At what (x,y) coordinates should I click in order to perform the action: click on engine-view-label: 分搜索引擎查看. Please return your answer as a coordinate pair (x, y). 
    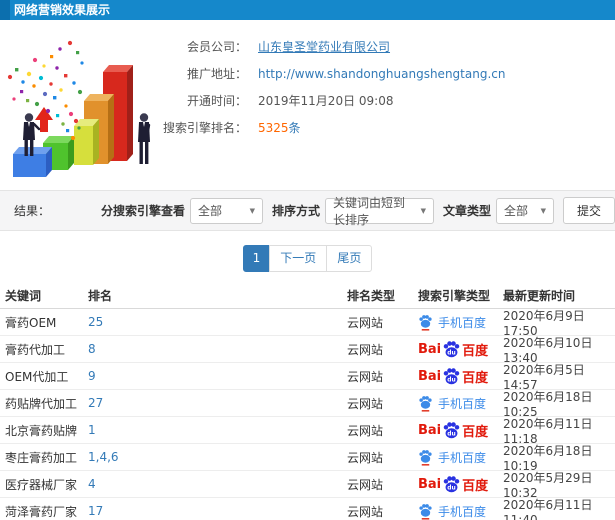
    Looking at the image, I should click on (142, 211).